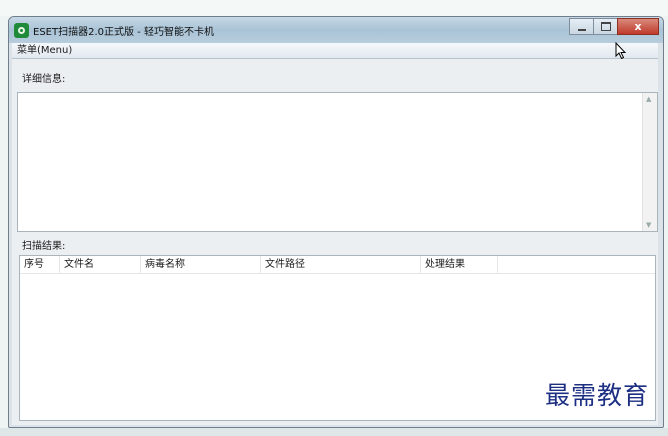 The width and height of the screenshot is (668, 436). I want to click on window-controls: x, so click(614, 26).